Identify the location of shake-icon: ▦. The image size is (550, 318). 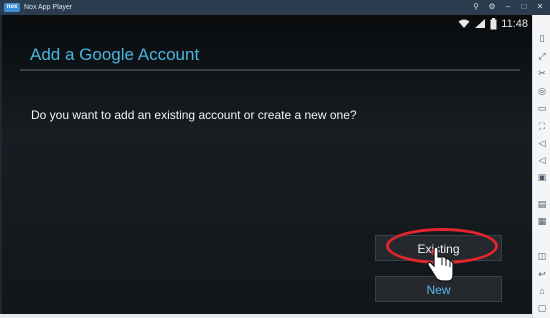
(542, 221).